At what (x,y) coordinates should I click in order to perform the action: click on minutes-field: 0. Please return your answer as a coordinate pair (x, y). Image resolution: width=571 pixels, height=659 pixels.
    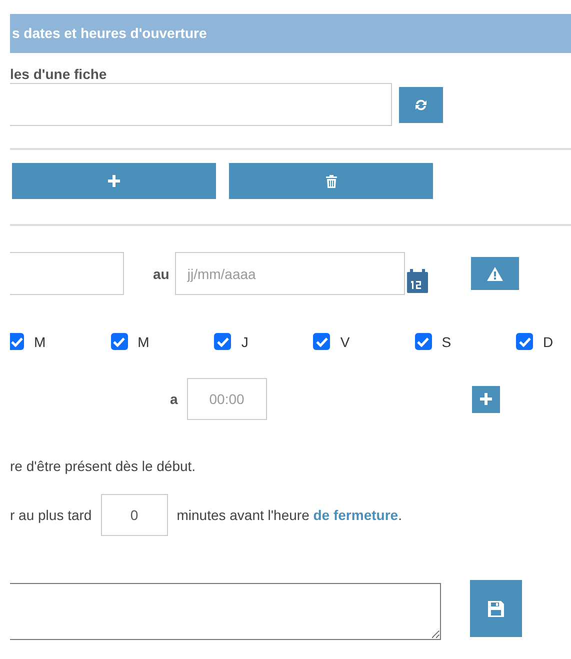
    Looking at the image, I should click on (134, 515).